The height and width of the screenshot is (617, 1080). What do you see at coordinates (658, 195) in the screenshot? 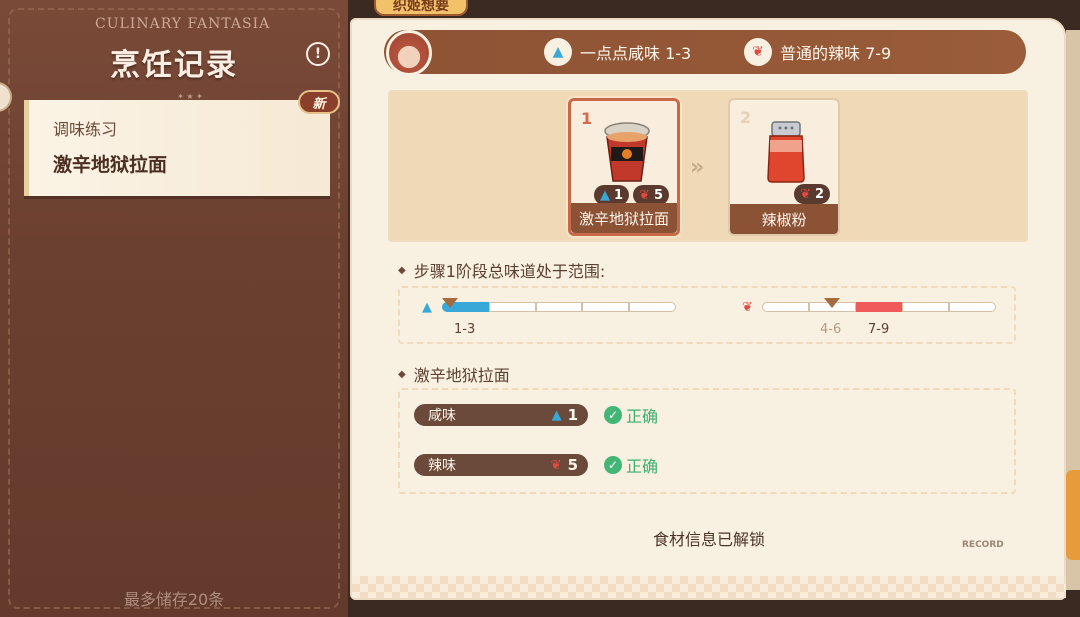
I see `spicy-value: 5` at bounding box center [658, 195].